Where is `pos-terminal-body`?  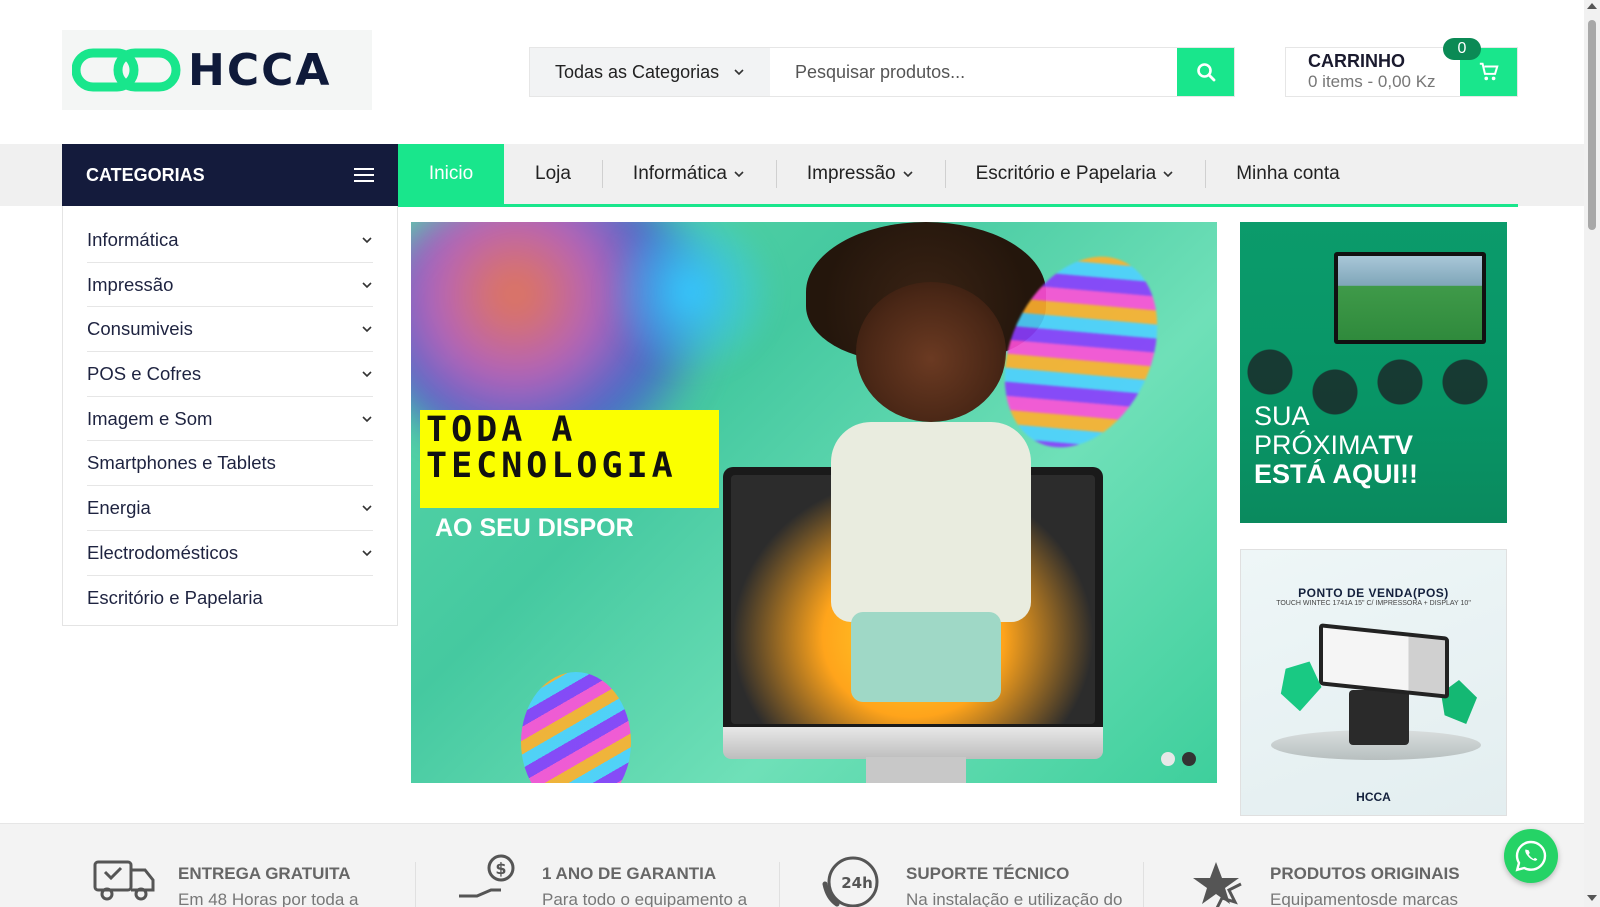 pos-terminal-body is located at coordinates (1379, 717).